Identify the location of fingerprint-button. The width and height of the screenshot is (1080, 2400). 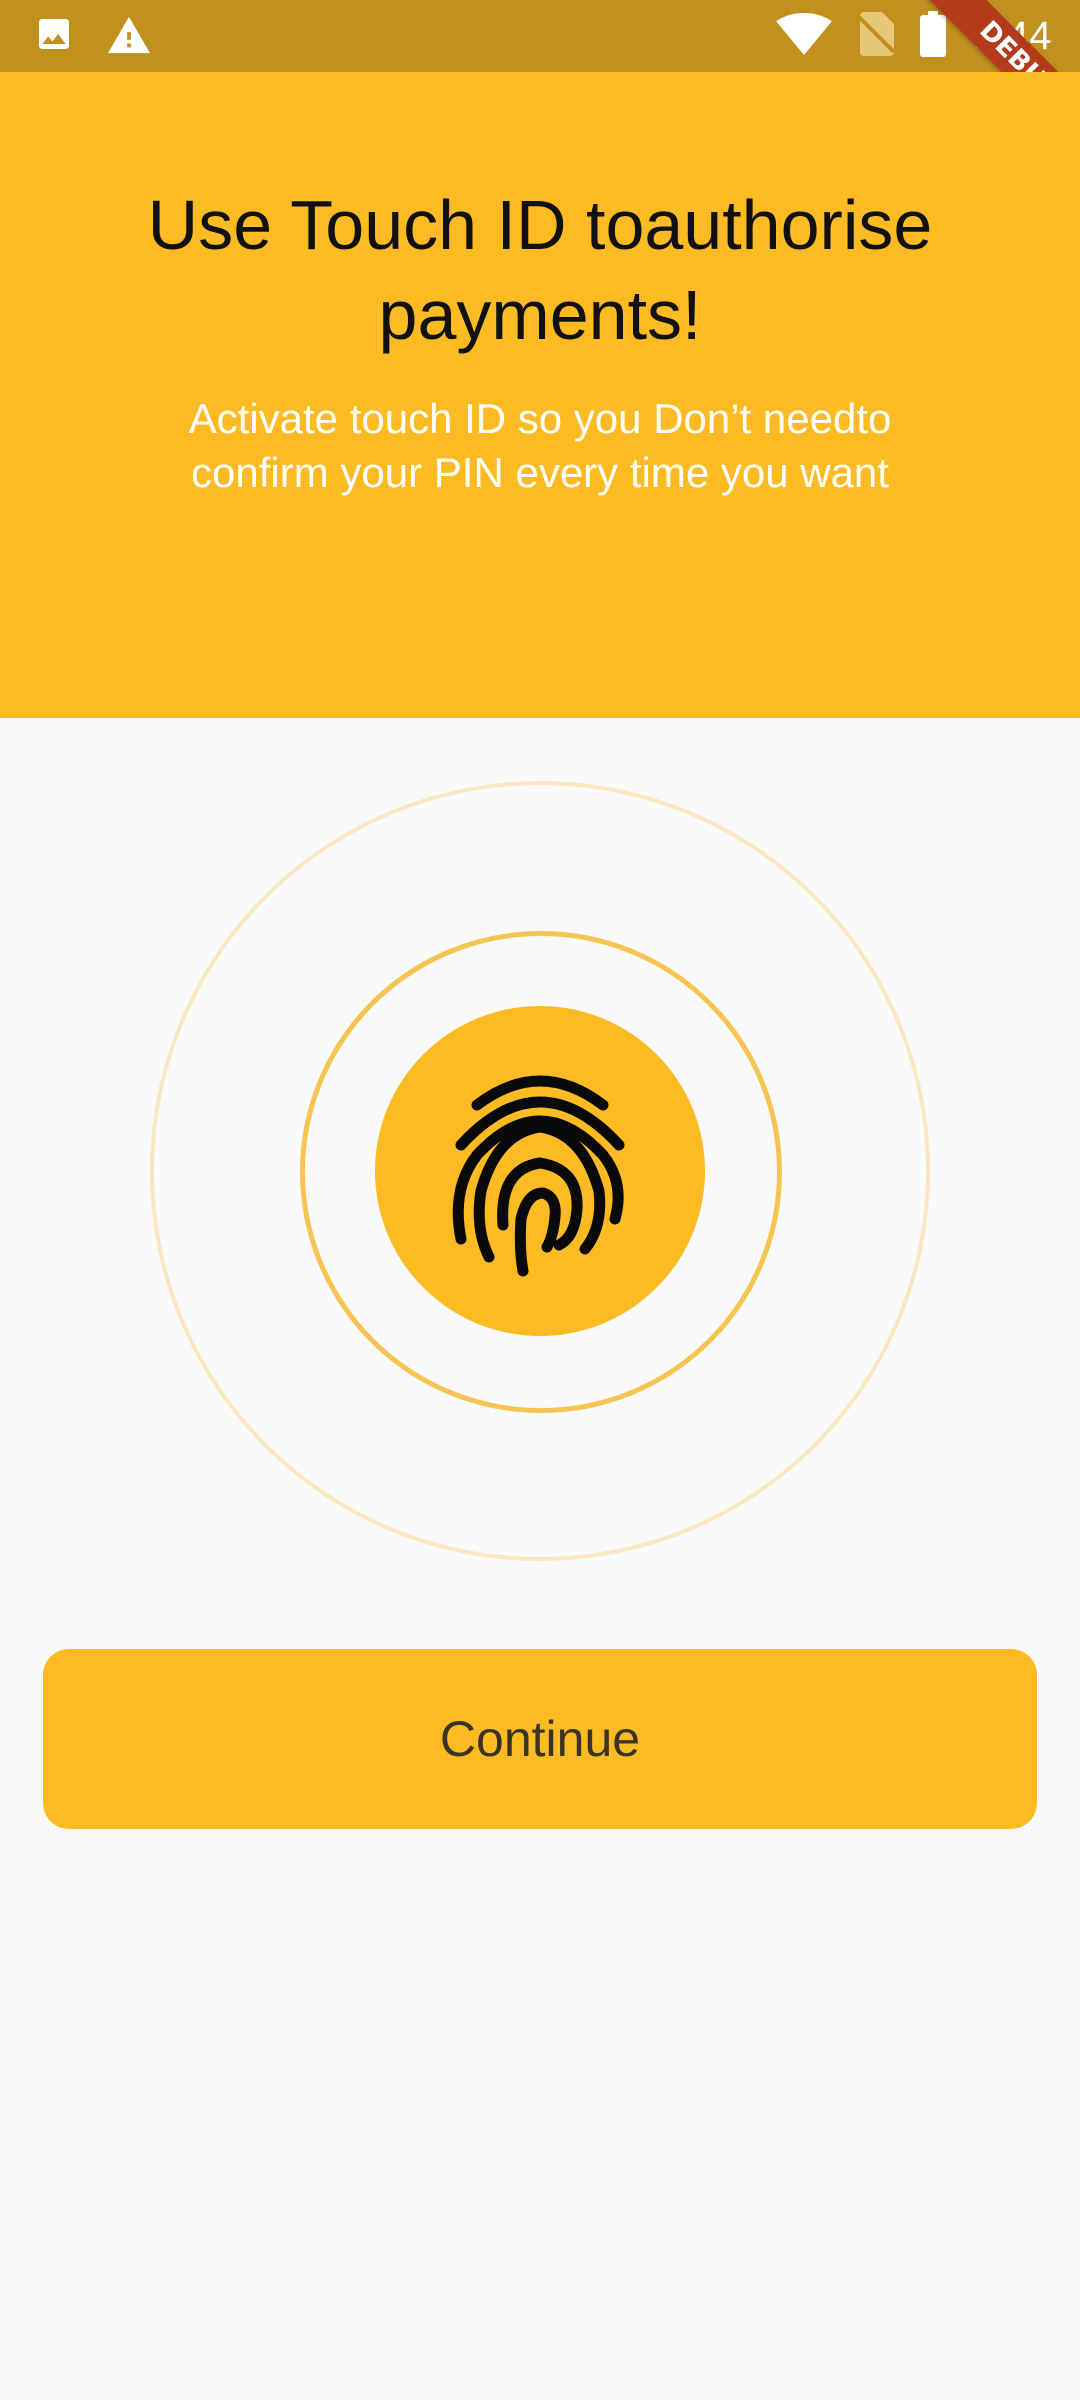
(540, 1171).